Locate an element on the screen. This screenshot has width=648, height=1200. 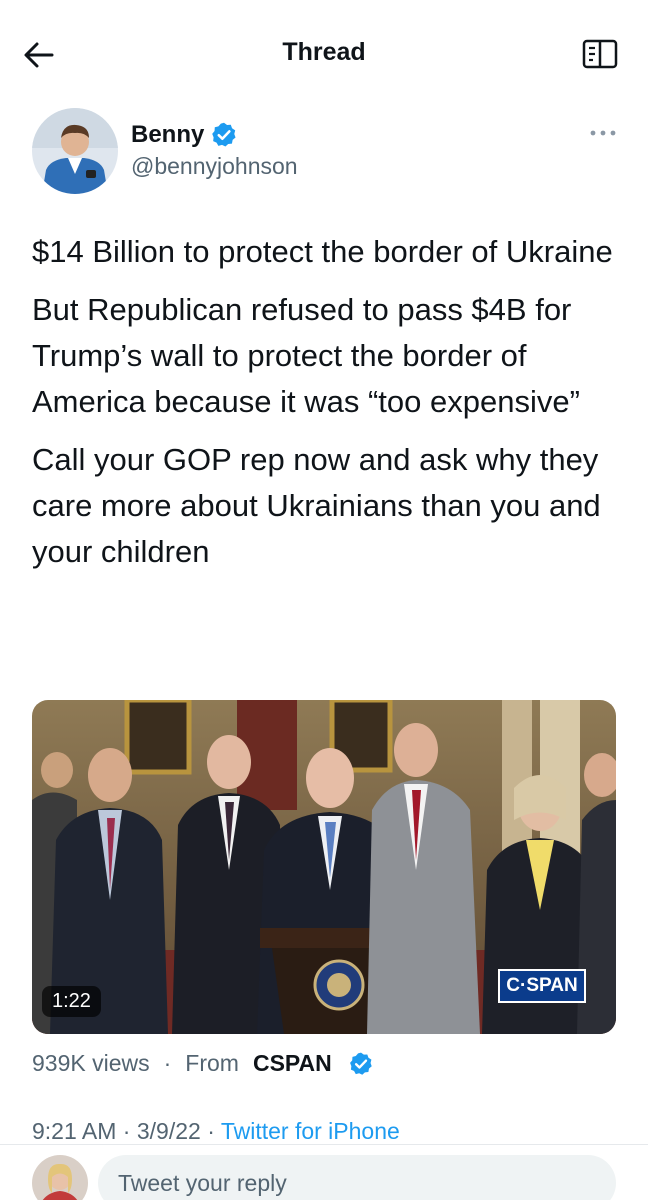
page-title: Thread is located at coordinates (324, 52).